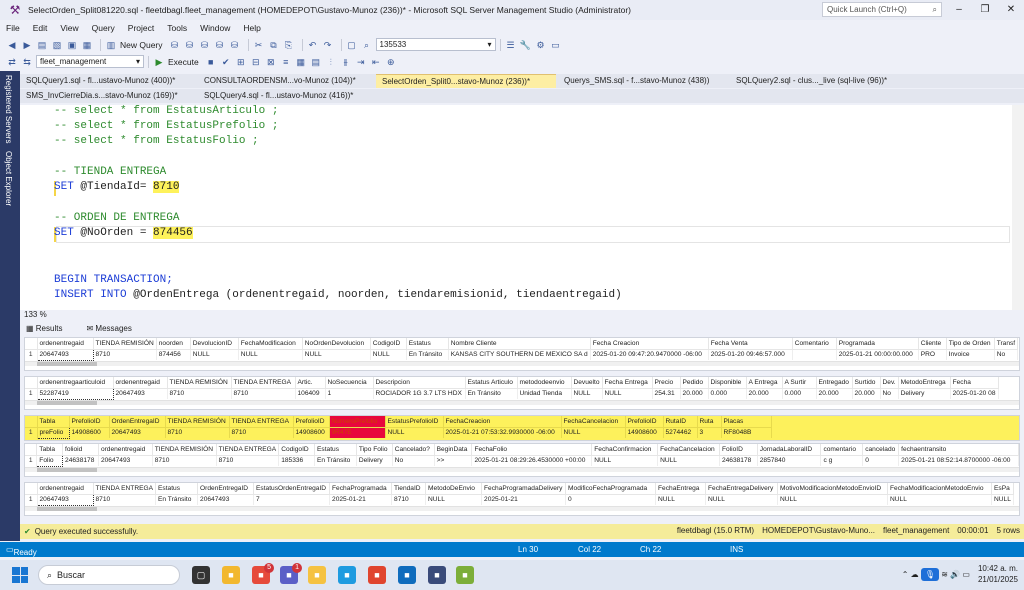 The width and height of the screenshot is (1024, 590). I want to click on onedrive-icon: ☁, so click(916, 574).